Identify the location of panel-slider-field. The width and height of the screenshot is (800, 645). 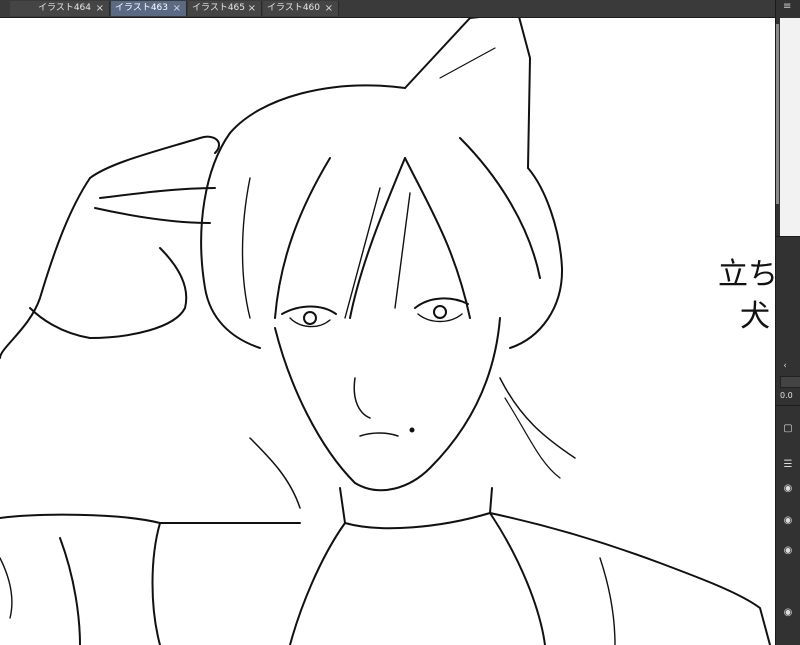
(790, 382).